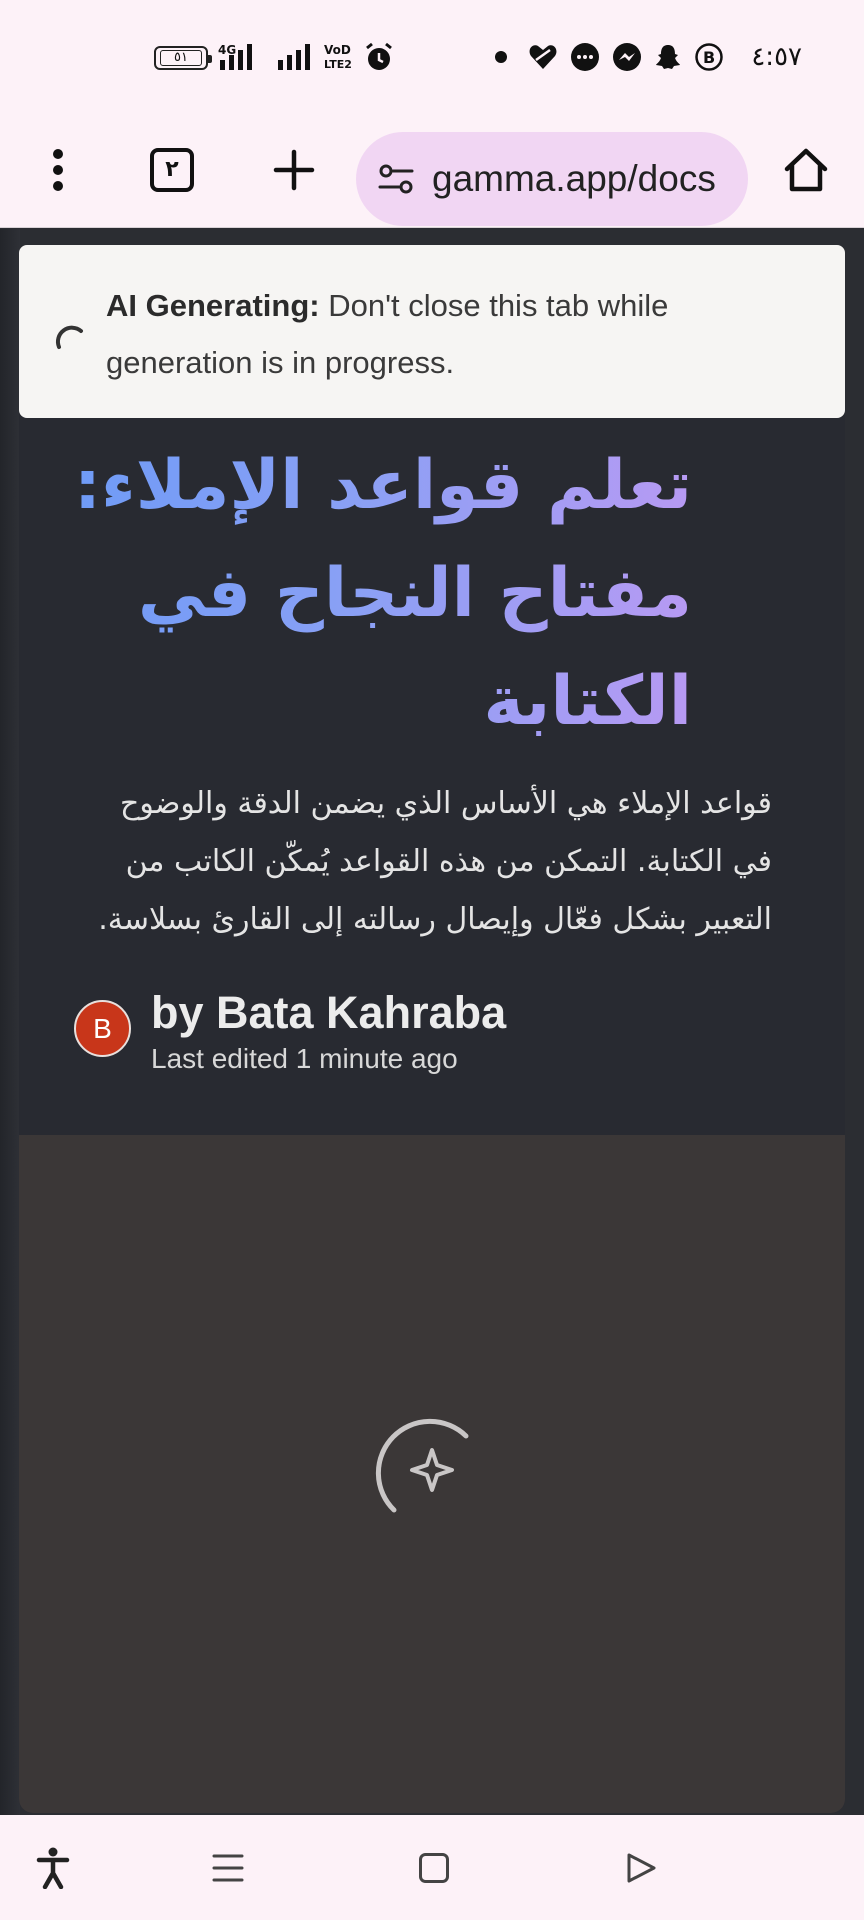  I want to click on b-badge-icon: B, so click(709, 57).